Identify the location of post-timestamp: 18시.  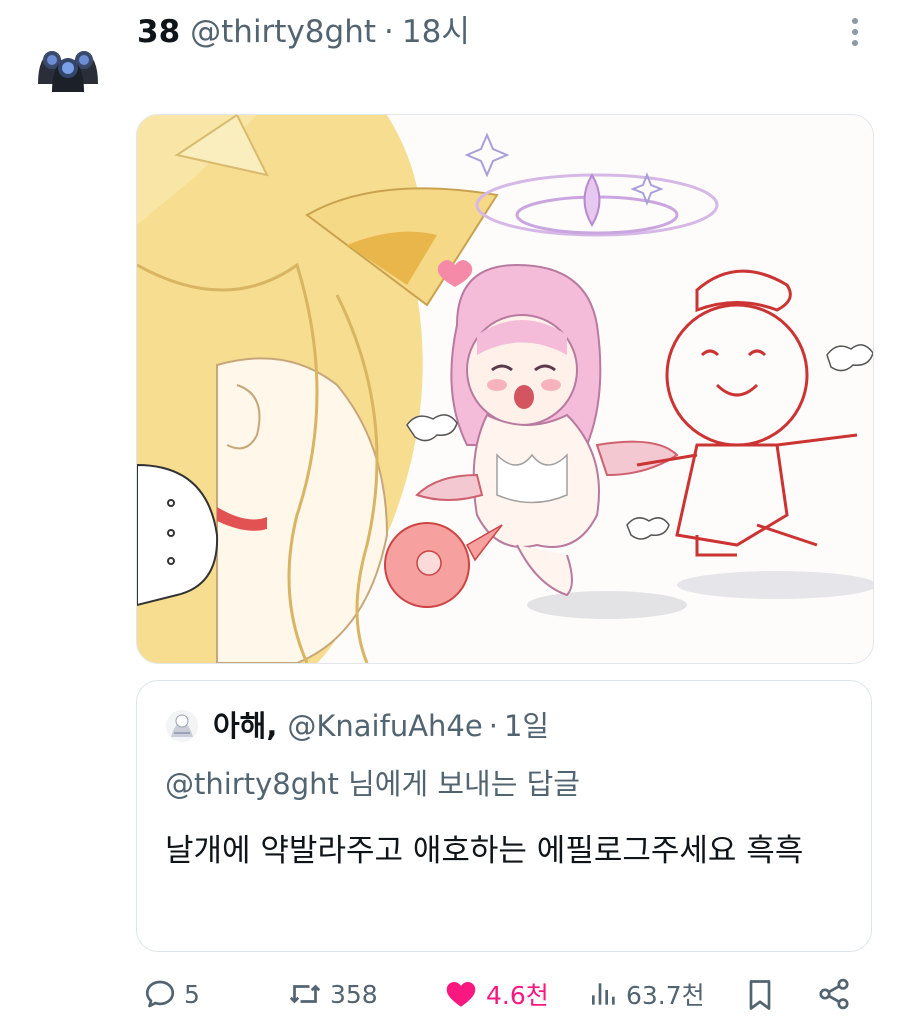
(436, 32).